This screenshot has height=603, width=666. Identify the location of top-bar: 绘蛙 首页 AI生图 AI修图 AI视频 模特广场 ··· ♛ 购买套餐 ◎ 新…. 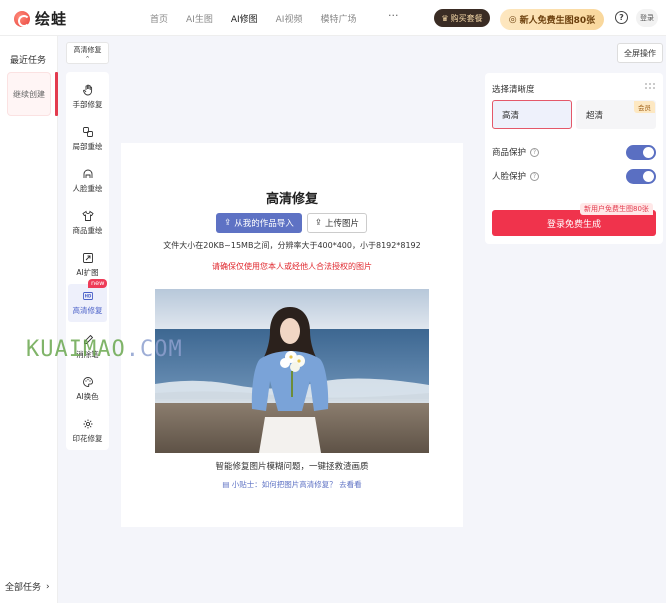
(333, 18).